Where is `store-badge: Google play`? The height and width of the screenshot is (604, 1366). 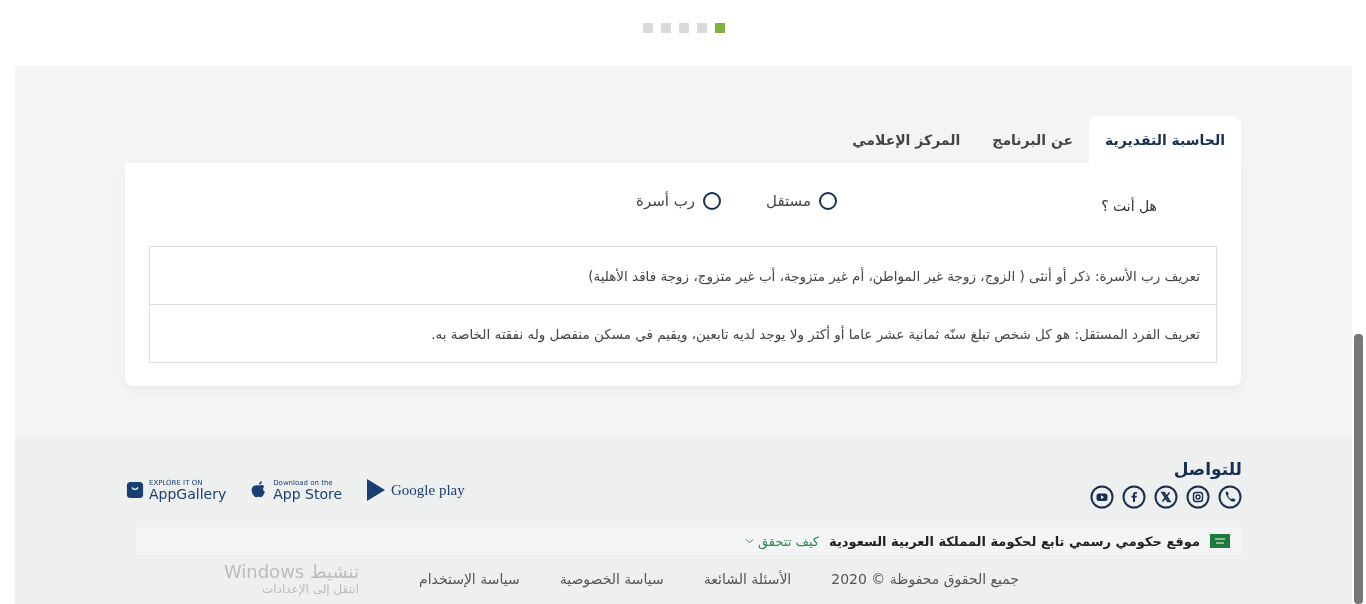
store-badge: Google play is located at coordinates (415, 490).